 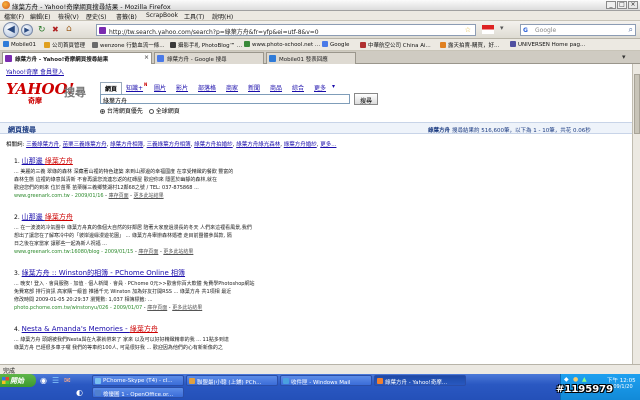 What do you see at coordinates (488, 29) in the screenshot?
I see `flag-icon` at bounding box center [488, 29].